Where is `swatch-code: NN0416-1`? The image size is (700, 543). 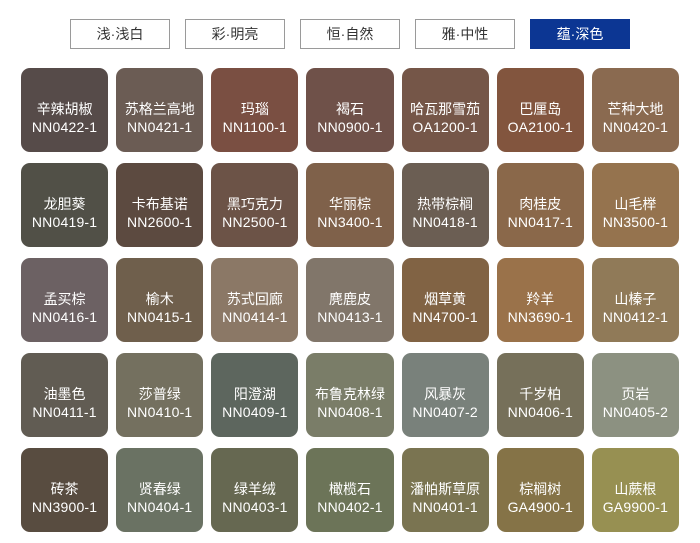
swatch-code: NN0416-1 is located at coordinates (64, 317).